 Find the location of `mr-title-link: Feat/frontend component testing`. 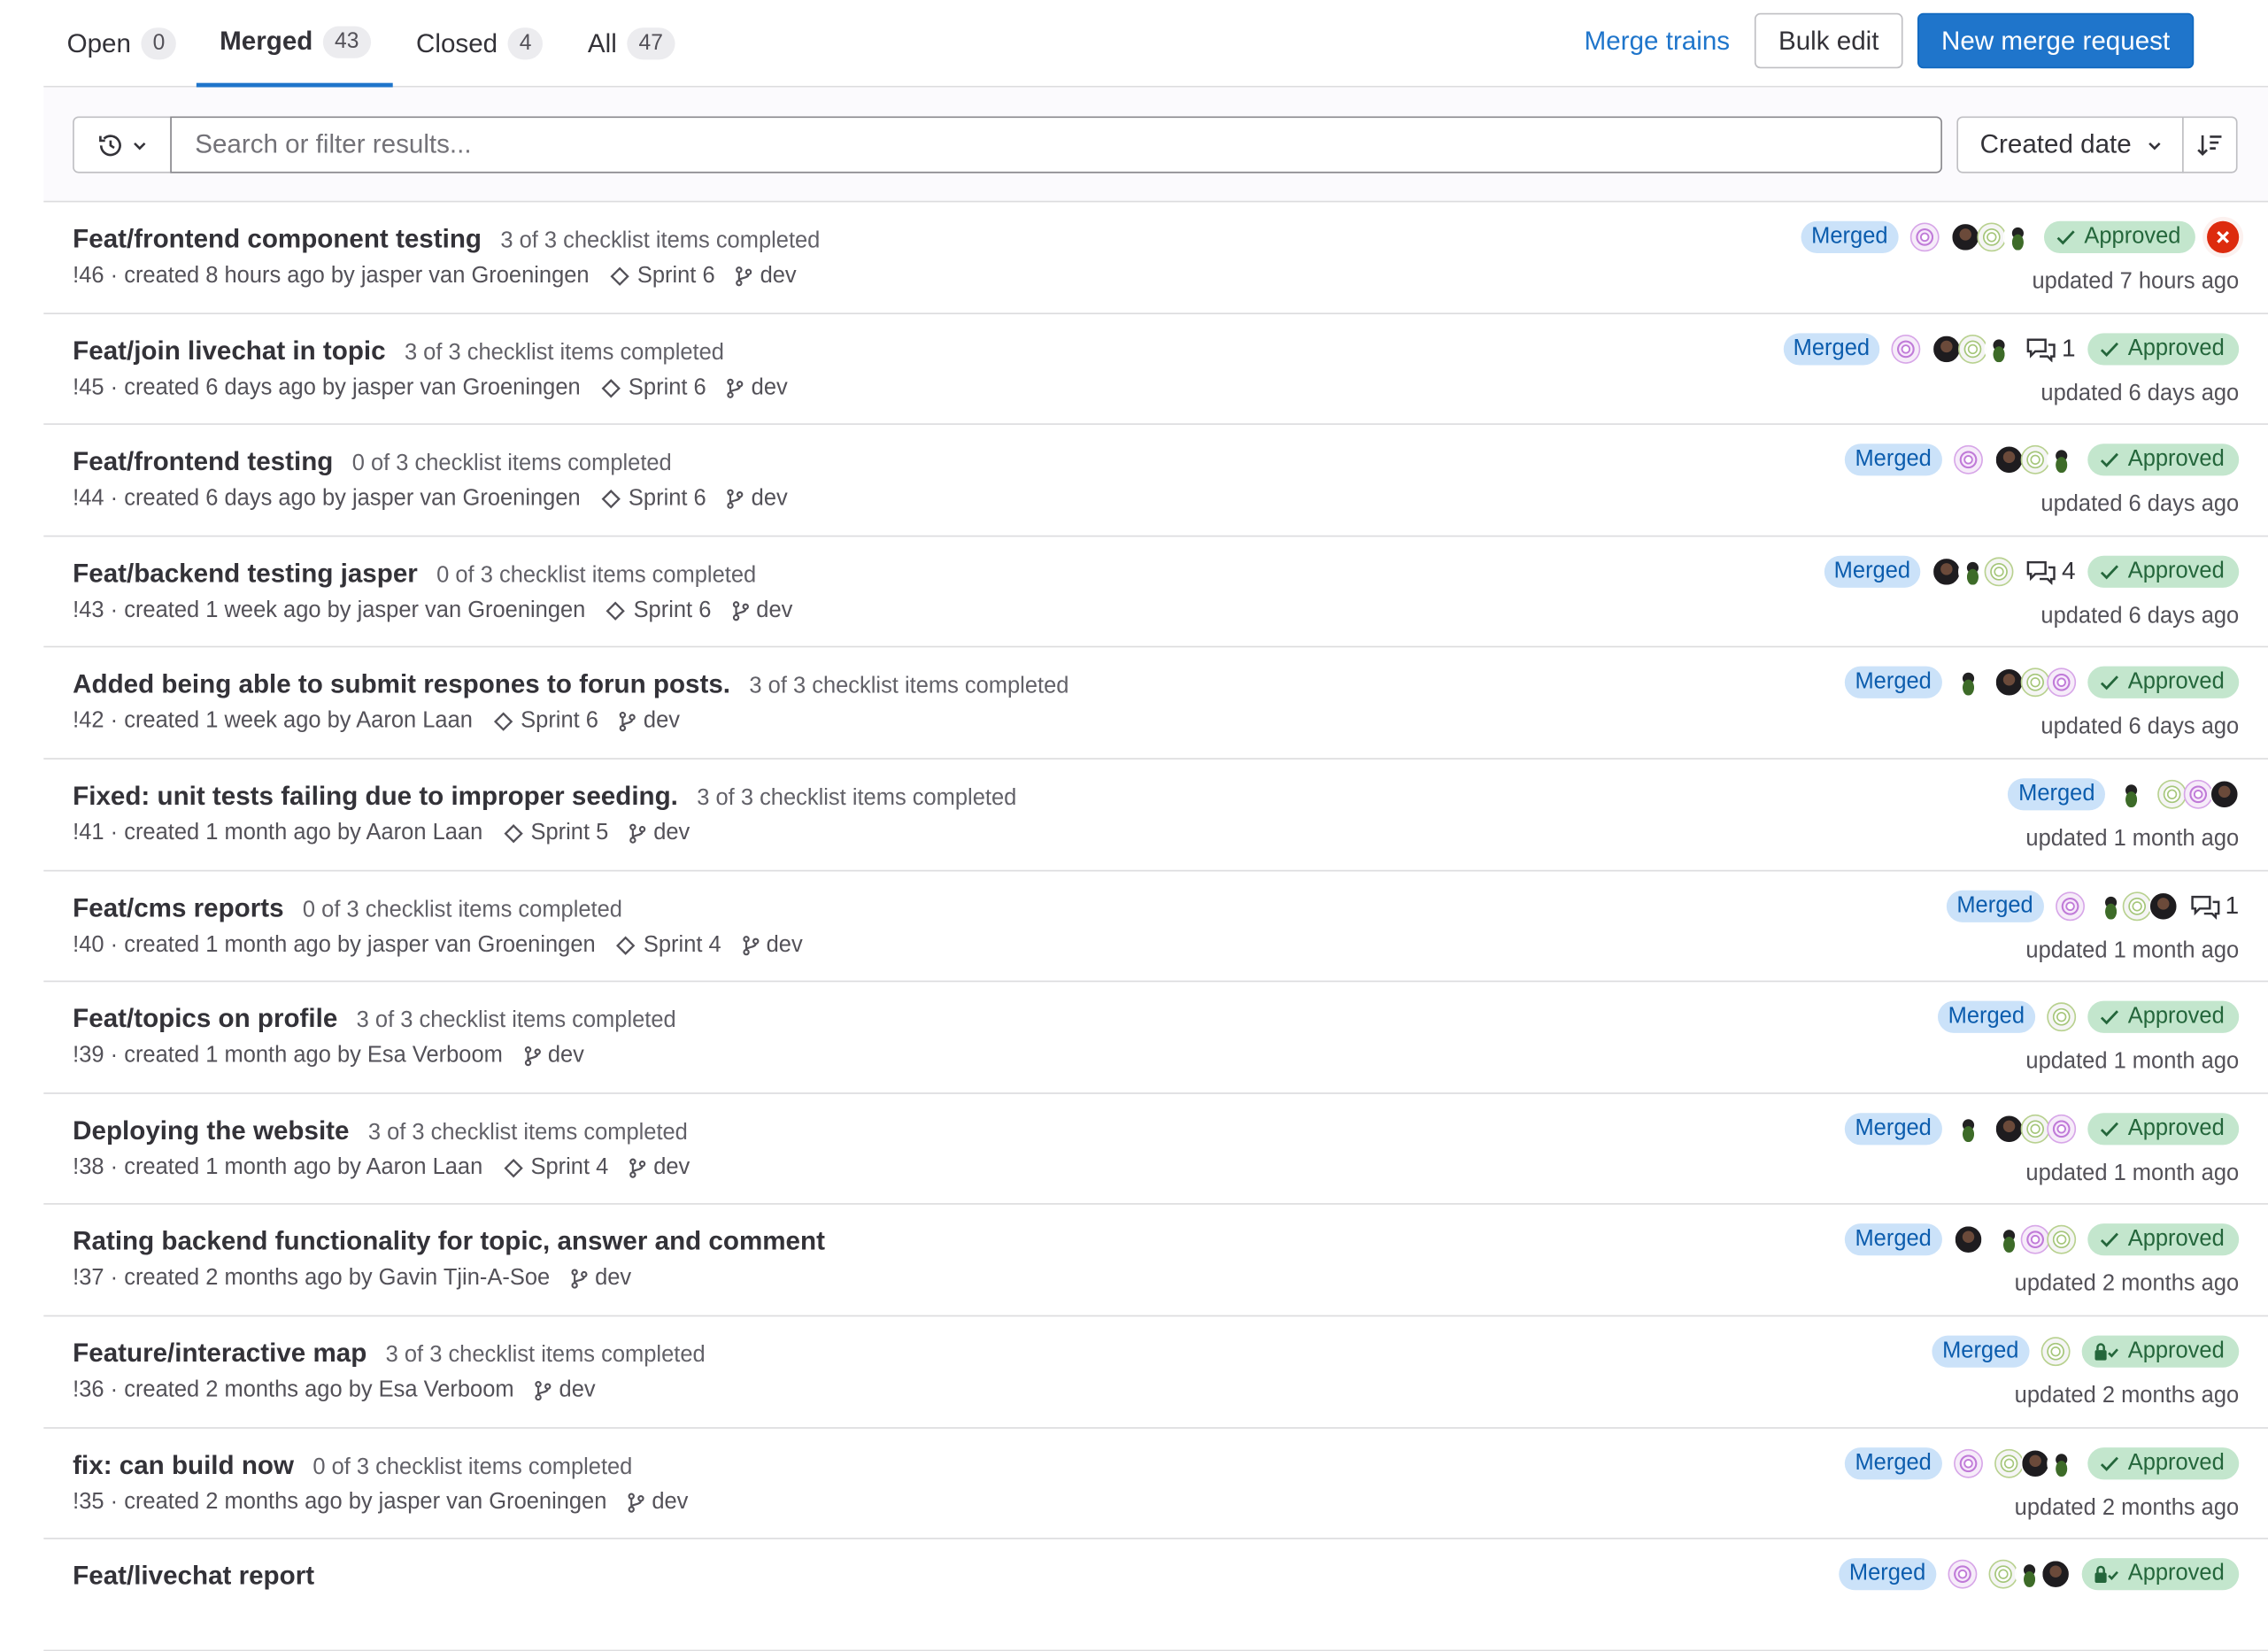

mr-title-link: Feat/frontend component testing is located at coordinates (277, 239).